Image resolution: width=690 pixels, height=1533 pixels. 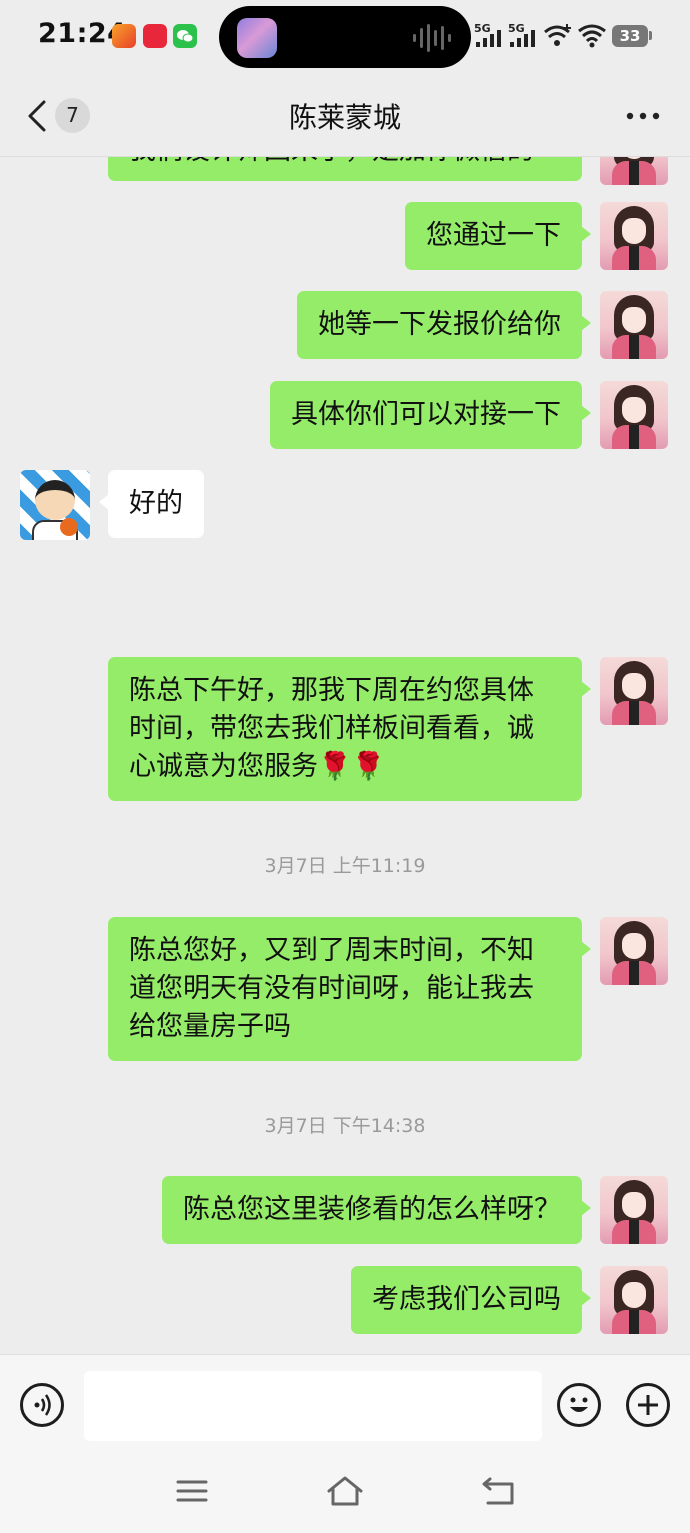 I want to click on audio-wave-icon, so click(x=432, y=38).